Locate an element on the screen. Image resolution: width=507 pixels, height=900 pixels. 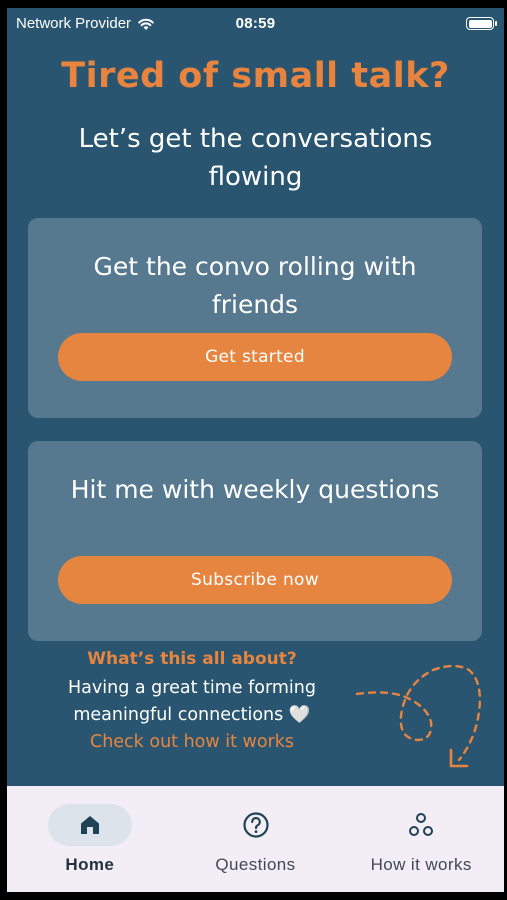
tab-questions-indicator is located at coordinates (256, 825).